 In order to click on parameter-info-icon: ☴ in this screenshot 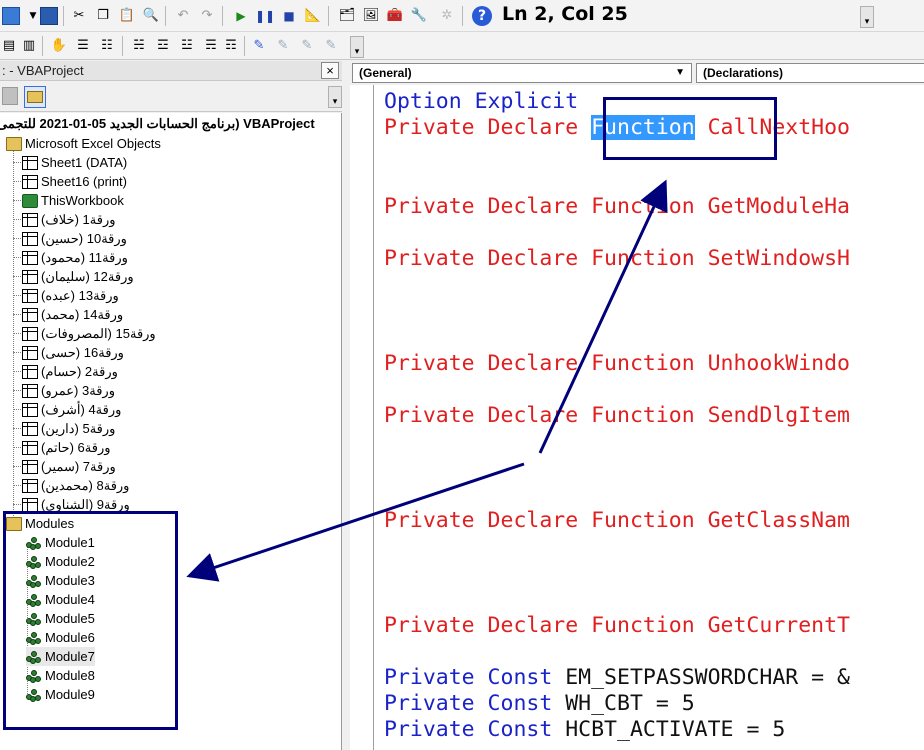, I will do `click(211, 46)`.